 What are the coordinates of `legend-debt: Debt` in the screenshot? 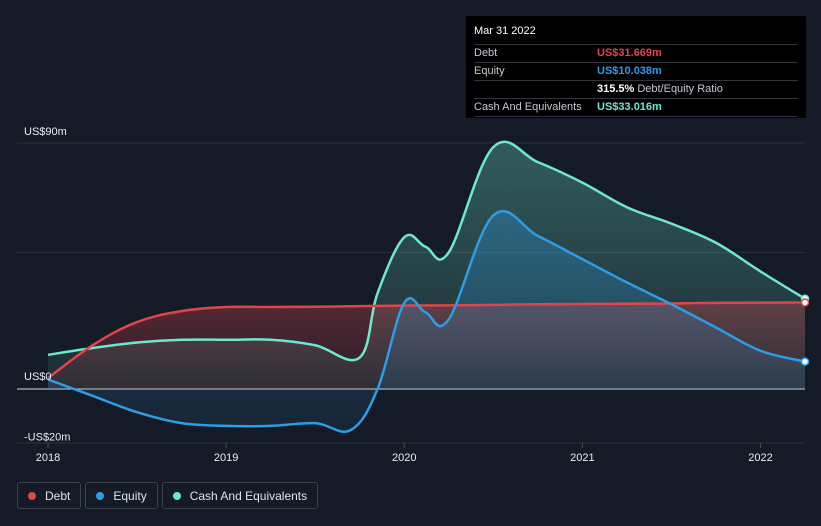 It's located at (49, 495).